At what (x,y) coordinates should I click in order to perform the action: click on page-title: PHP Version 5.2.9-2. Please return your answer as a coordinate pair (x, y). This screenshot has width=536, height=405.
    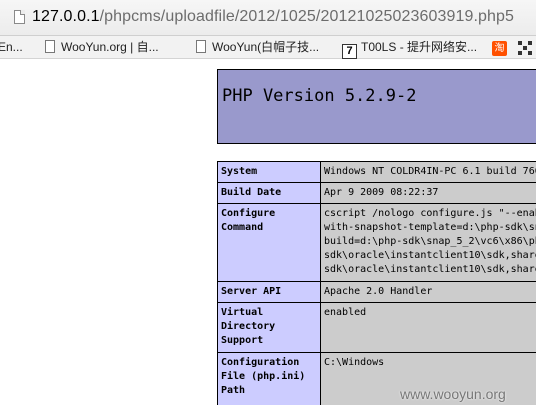
    Looking at the image, I should click on (319, 96).